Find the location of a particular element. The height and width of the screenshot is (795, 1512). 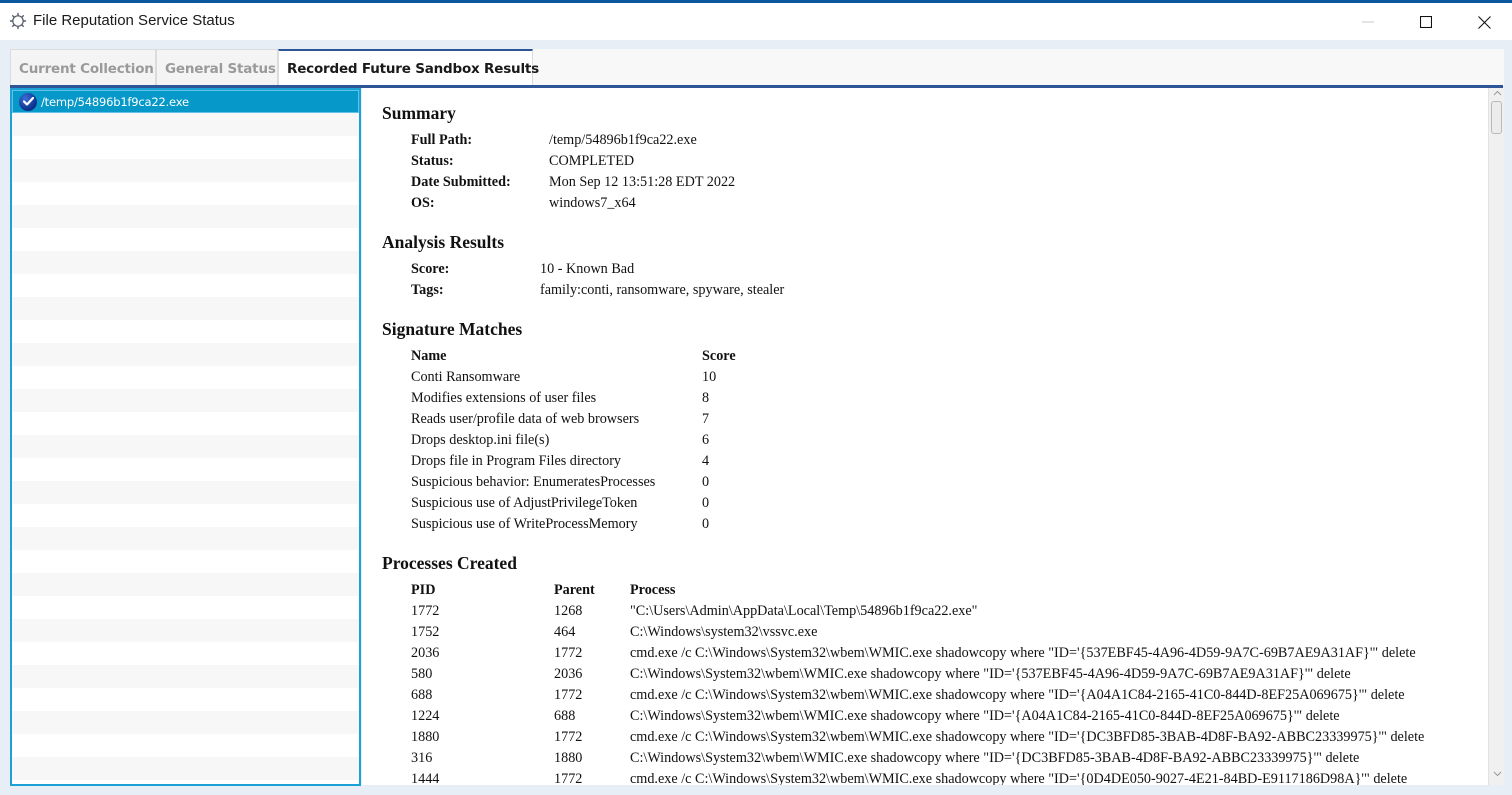

signature-name: Reads user/profile data of web browsers is located at coordinates (525, 419).